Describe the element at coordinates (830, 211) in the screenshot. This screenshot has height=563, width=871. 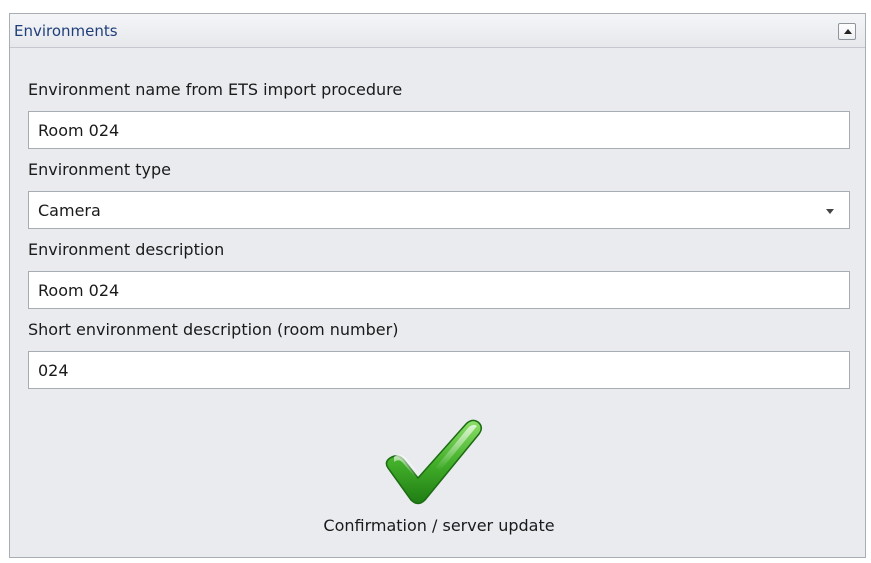
I see `chevron-down-icon` at that location.